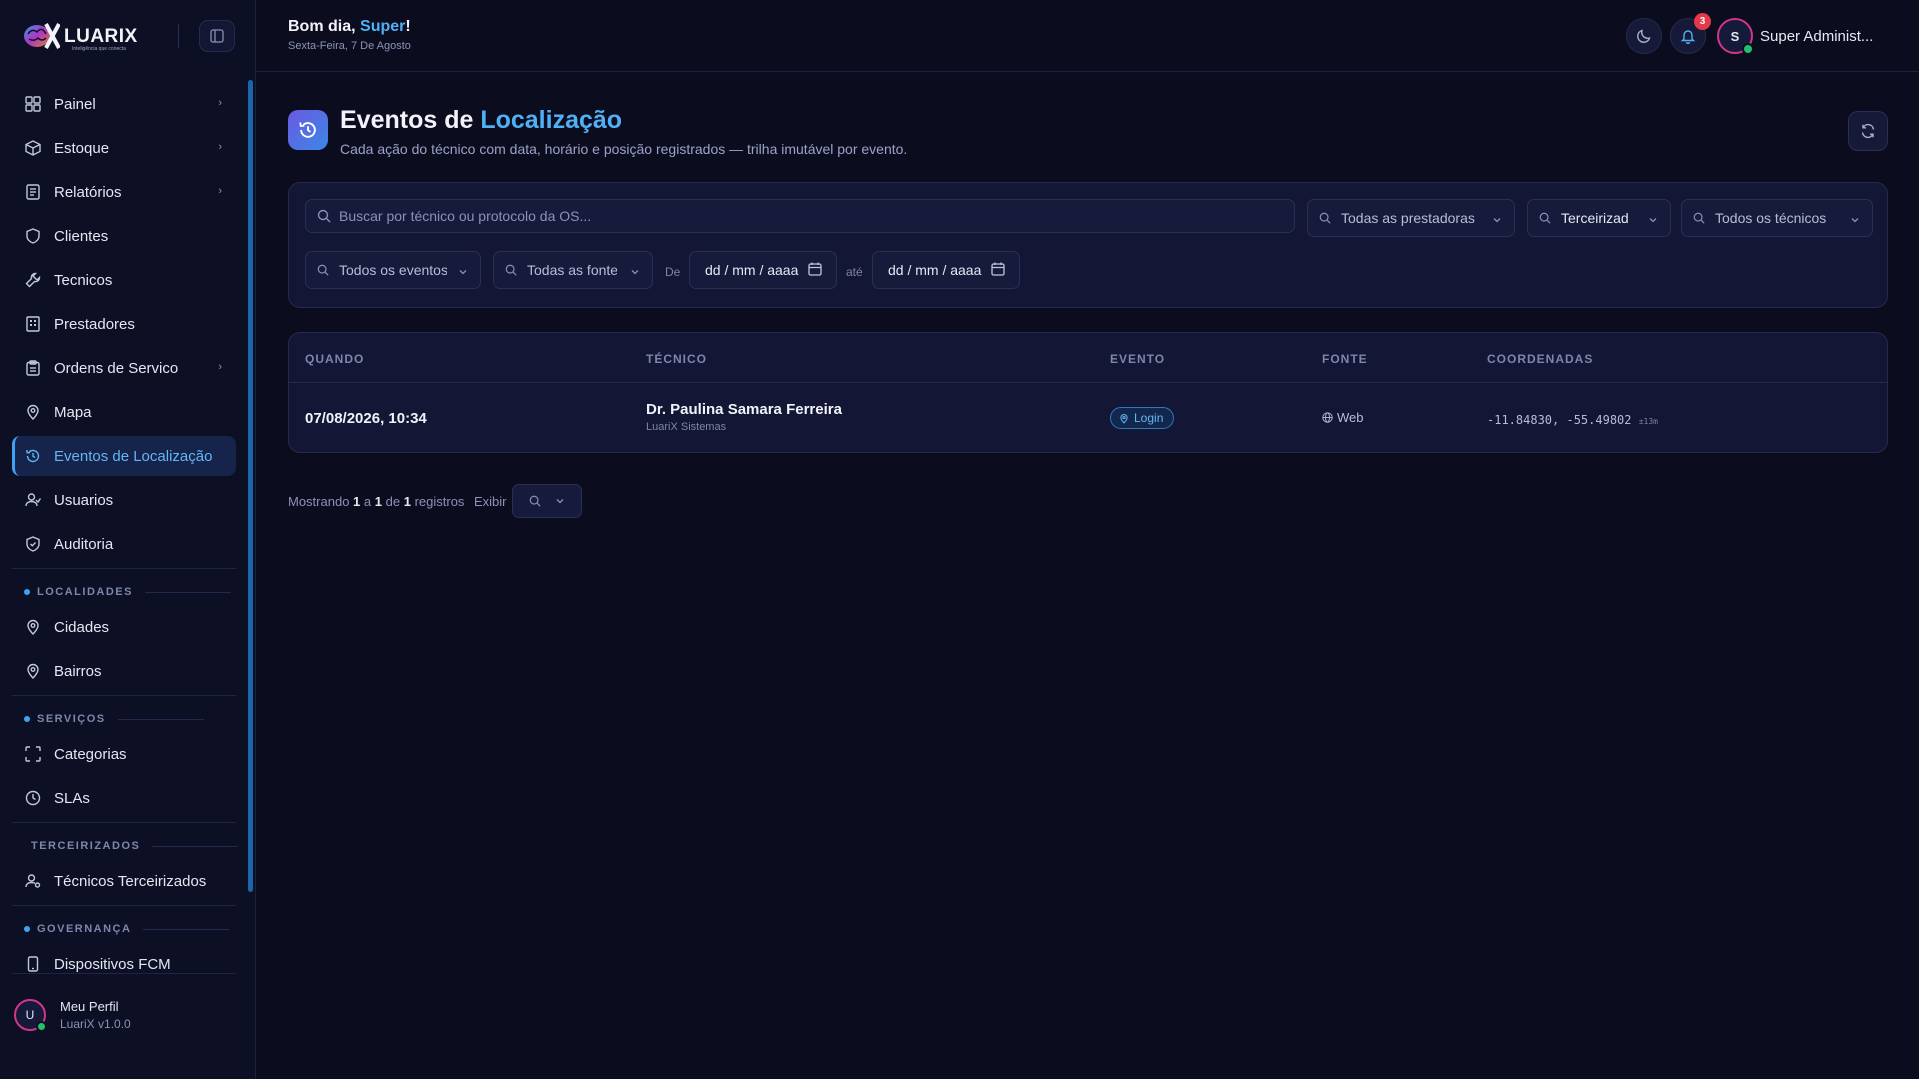  What do you see at coordinates (1345, 359) in the screenshot?
I see `column-header: FONTE` at bounding box center [1345, 359].